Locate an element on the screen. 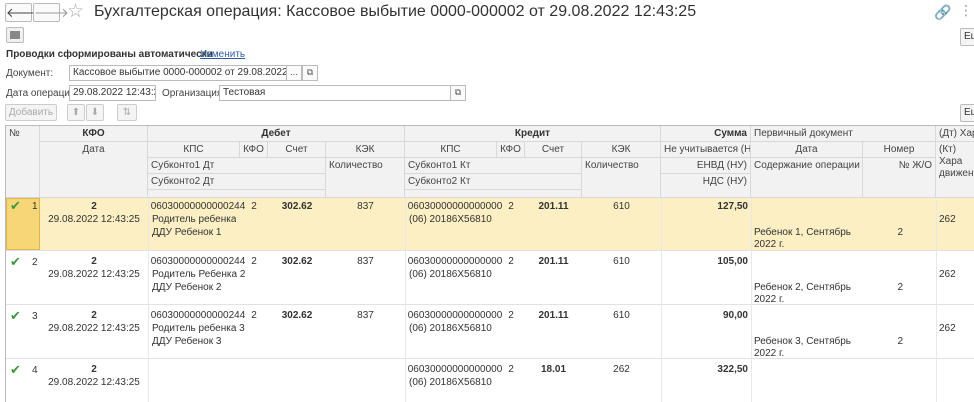 This screenshot has width=974, height=402. sort-button: ⇅ is located at coordinates (127, 112).